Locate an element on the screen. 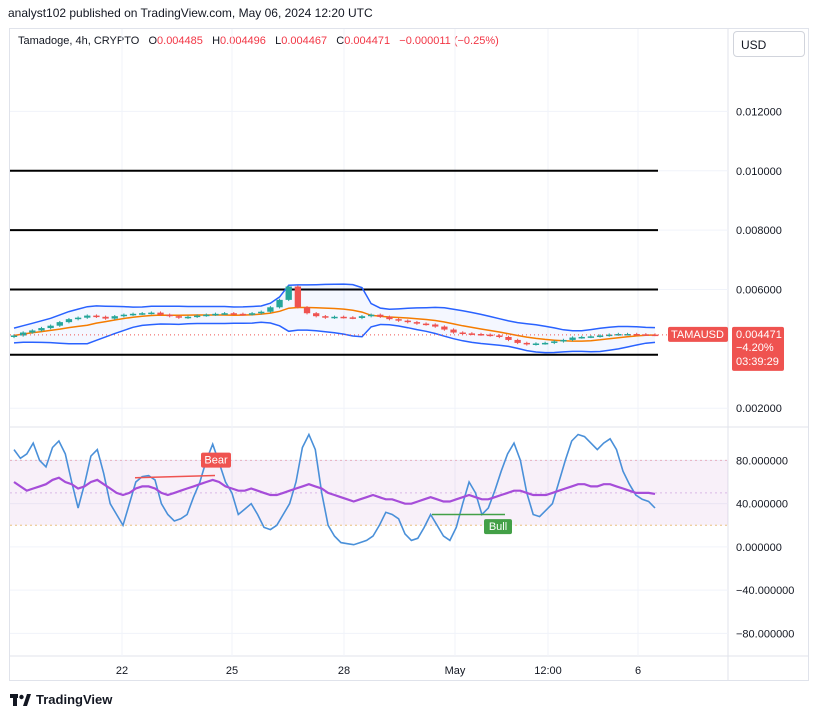 This screenshot has width=820, height=718. tradingview-brand: TradingView is located at coordinates (74, 699).